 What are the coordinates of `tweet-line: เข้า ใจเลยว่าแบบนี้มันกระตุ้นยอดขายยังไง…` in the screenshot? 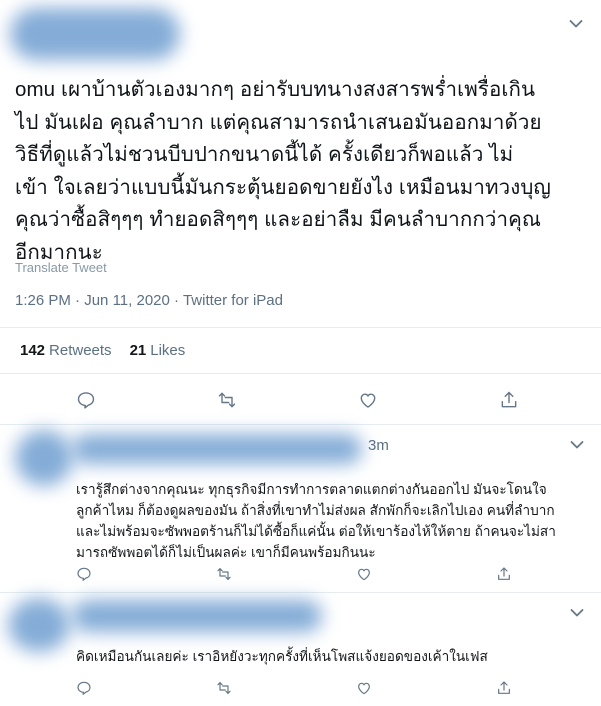 It's located at (283, 187).